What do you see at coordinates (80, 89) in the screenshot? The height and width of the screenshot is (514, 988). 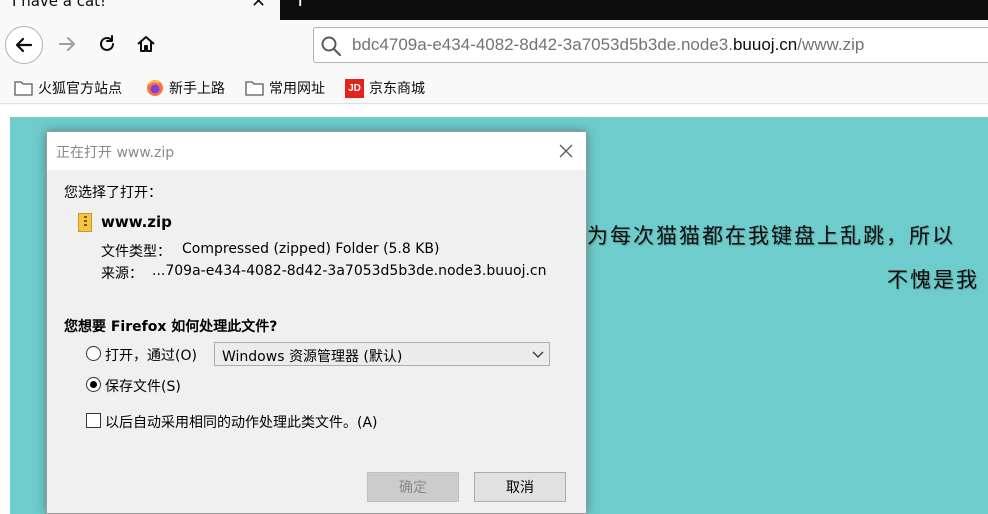 I see `bookmark-label: 火狐官方站点` at bounding box center [80, 89].